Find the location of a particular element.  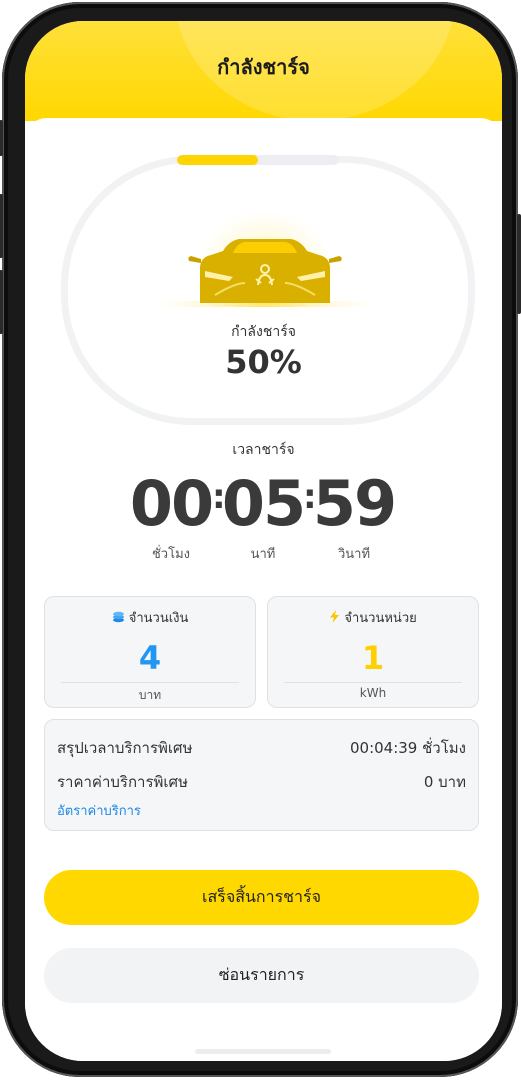

amount-card: จำนวนเงิน 4 บาท is located at coordinates (150, 652).